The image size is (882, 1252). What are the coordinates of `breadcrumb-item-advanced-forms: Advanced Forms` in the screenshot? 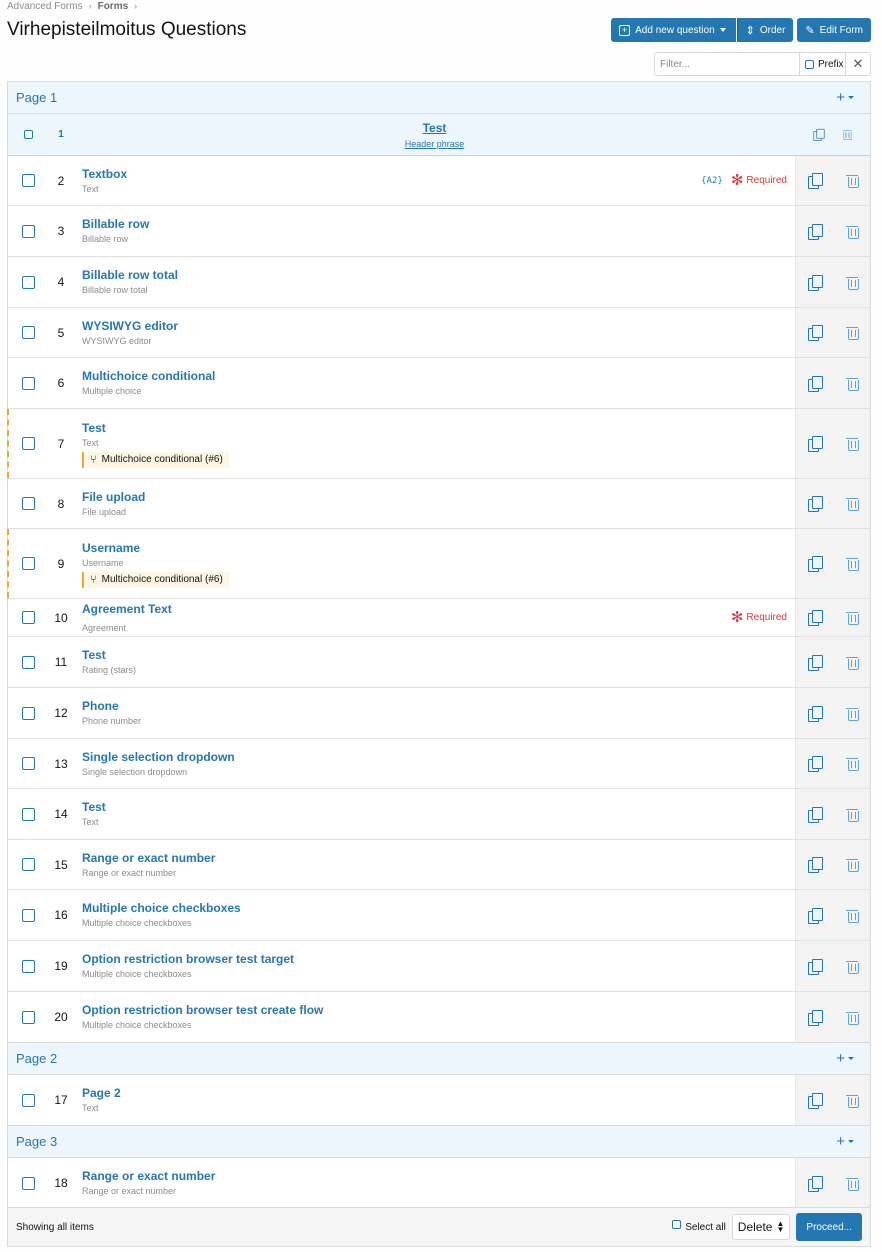 It's located at (45, 6).